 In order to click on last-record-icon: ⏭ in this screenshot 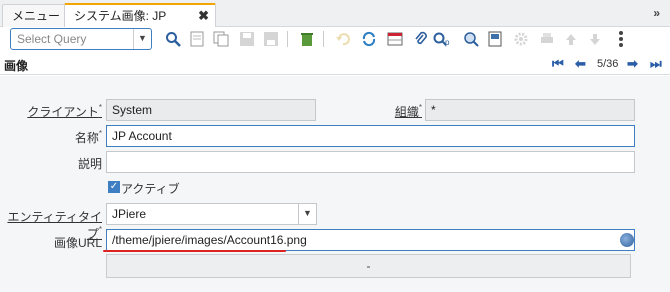, I will do `click(656, 64)`.